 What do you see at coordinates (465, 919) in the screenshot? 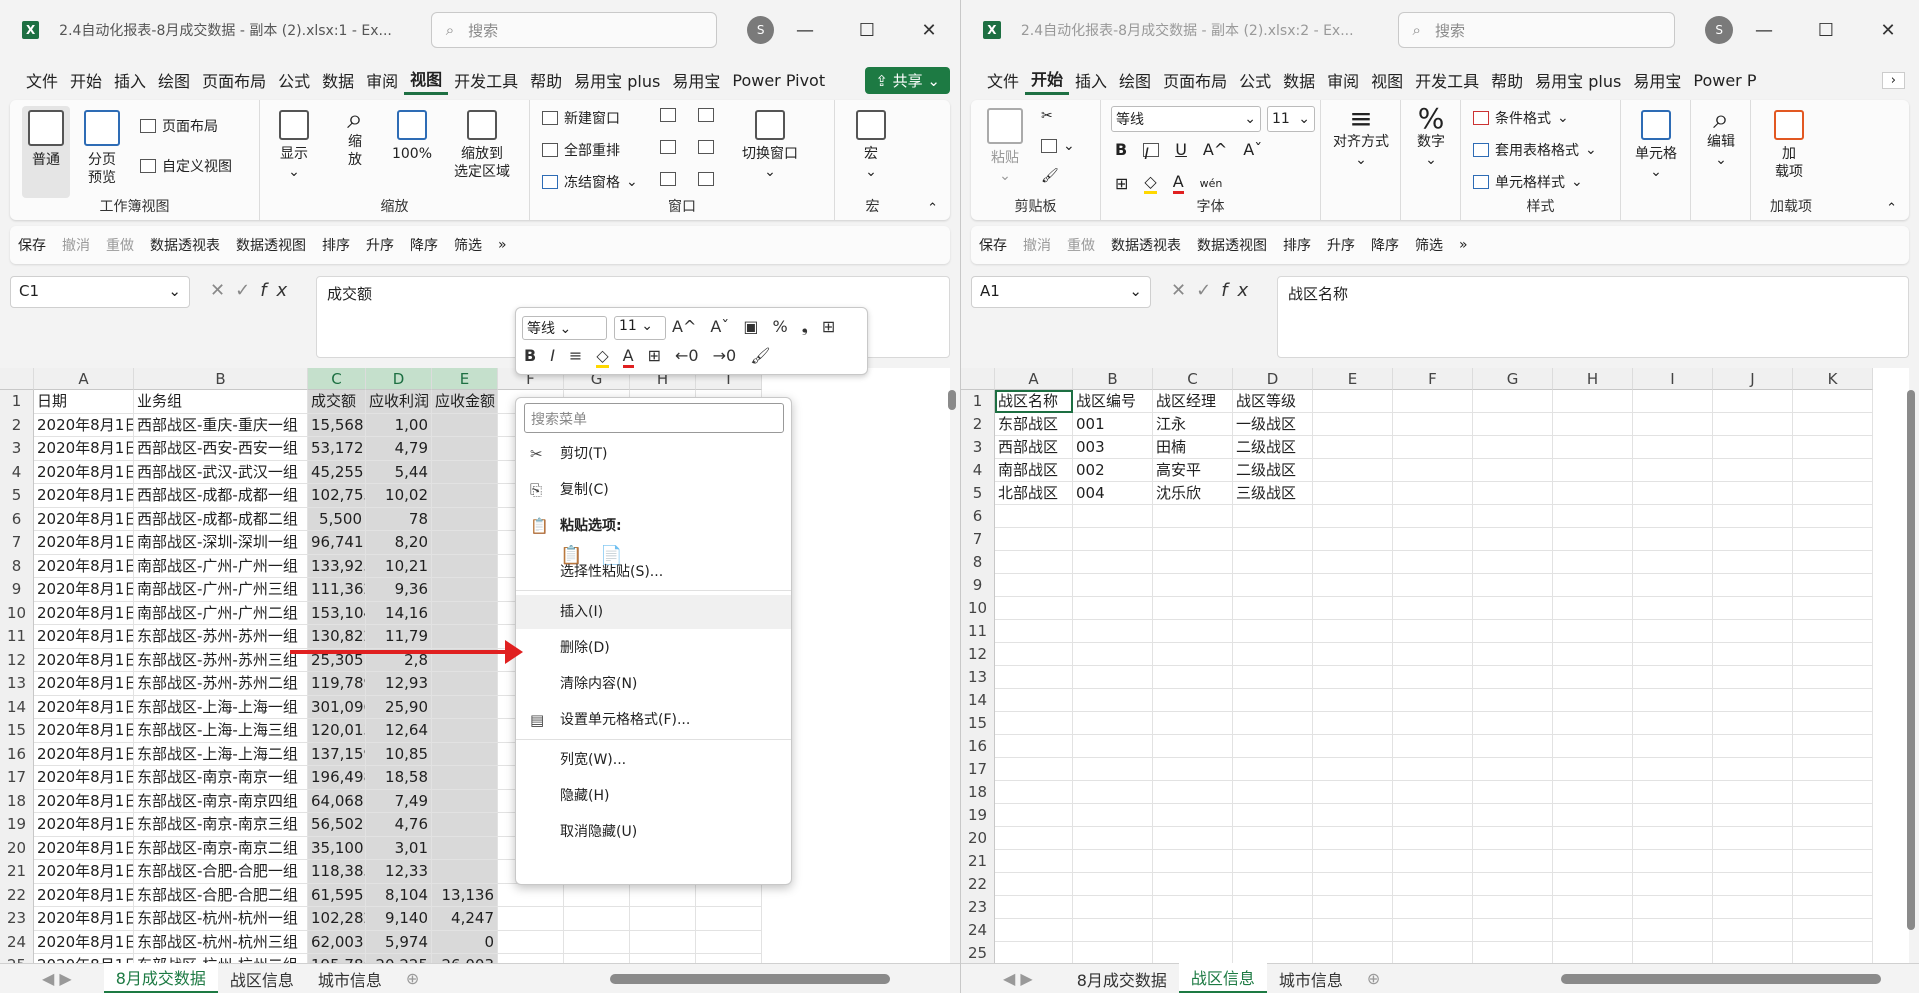
I see `cell: 4,247` at bounding box center [465, 919].